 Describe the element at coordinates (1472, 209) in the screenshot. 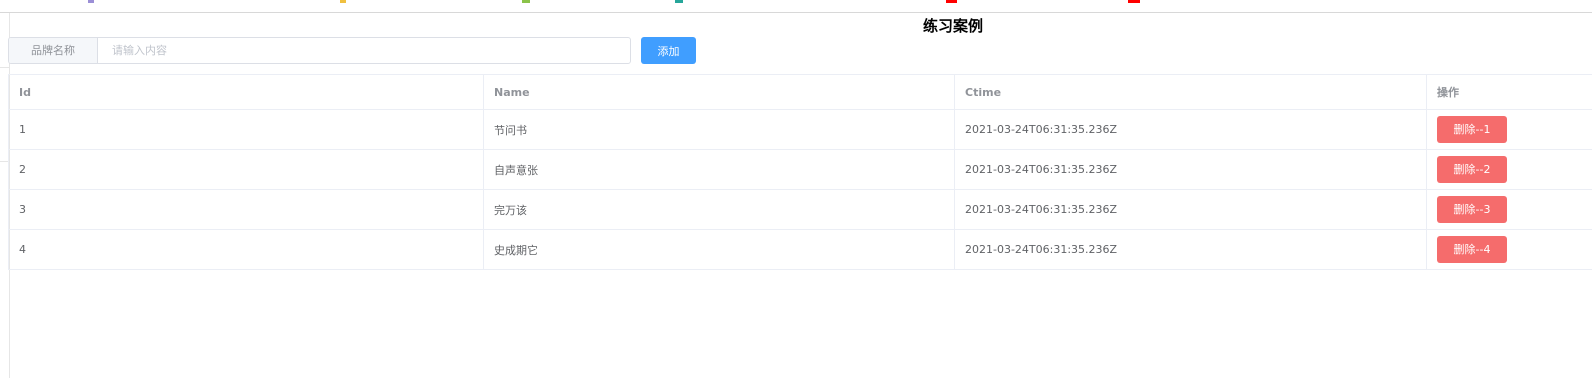

I see `delete-button: 删除--3` at that location.